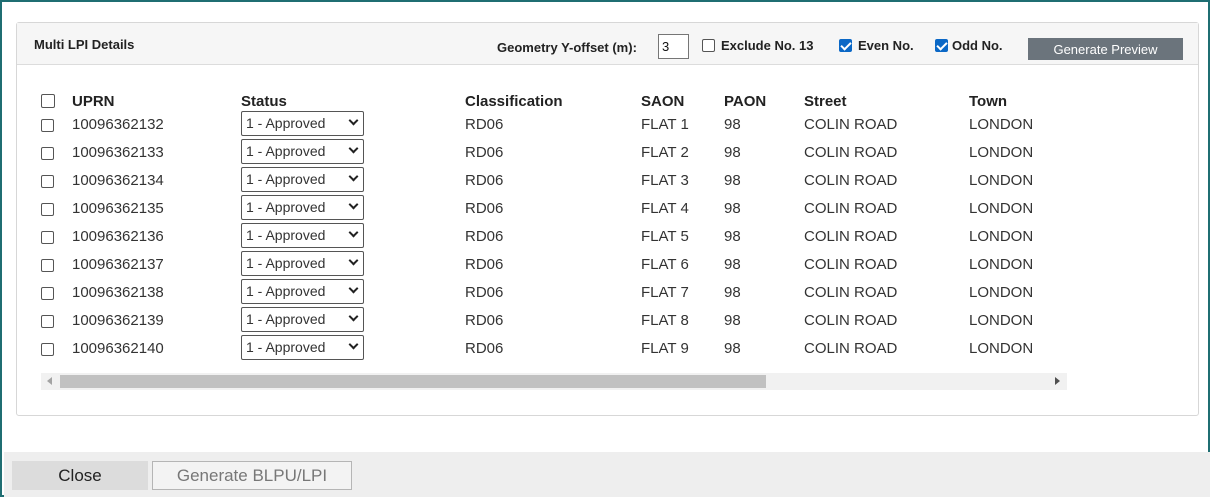 This screenshot has height=497, width=1210. Describe the element at coordinates (665, 208) in the screenshot. I see `saon-cell: FLAT 4` at that location.